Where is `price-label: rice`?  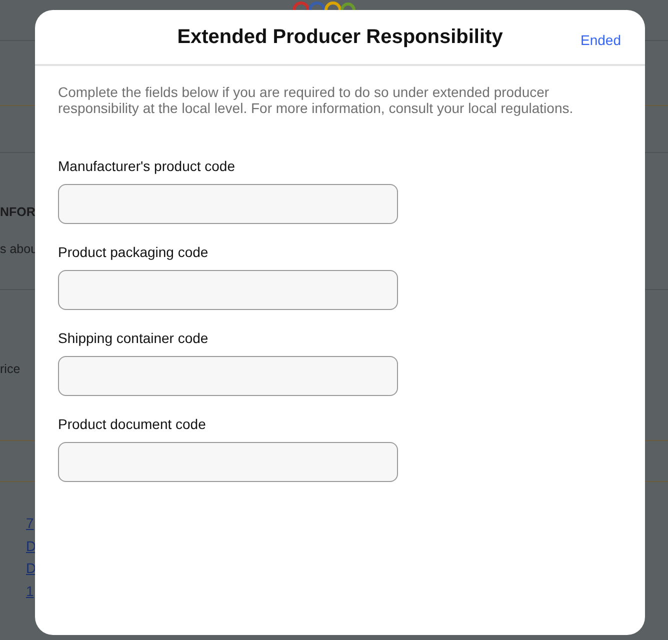 price-label: rice is located at coordinates (10, 369).